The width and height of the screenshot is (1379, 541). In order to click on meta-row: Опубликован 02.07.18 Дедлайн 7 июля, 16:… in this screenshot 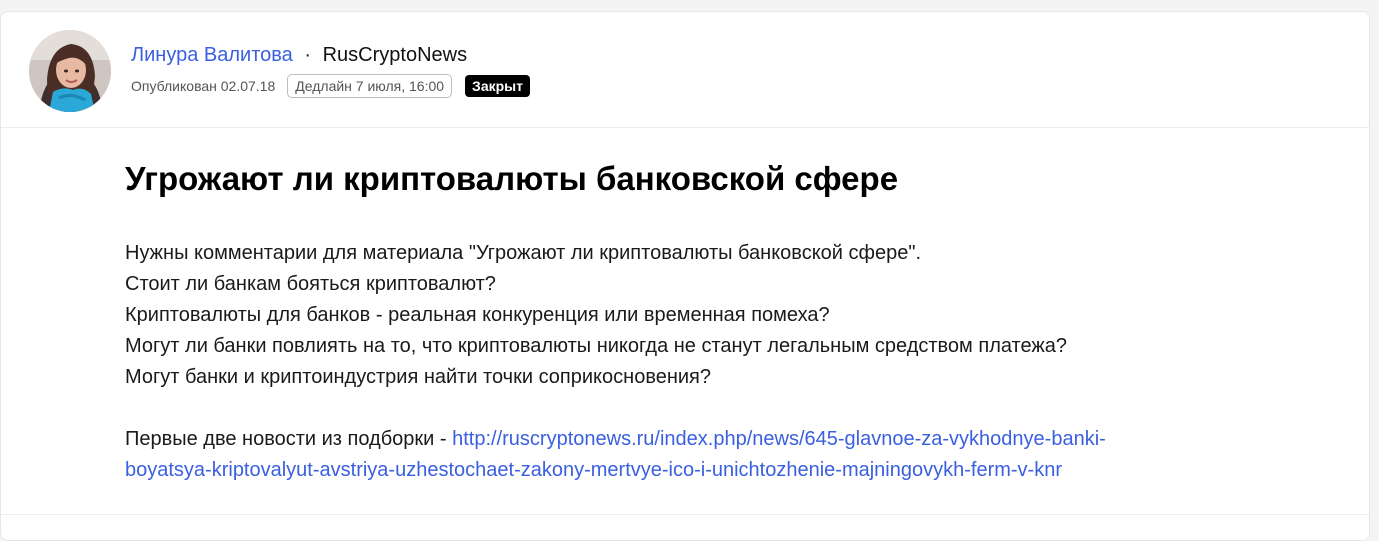, I will do `click(330, 86)`.